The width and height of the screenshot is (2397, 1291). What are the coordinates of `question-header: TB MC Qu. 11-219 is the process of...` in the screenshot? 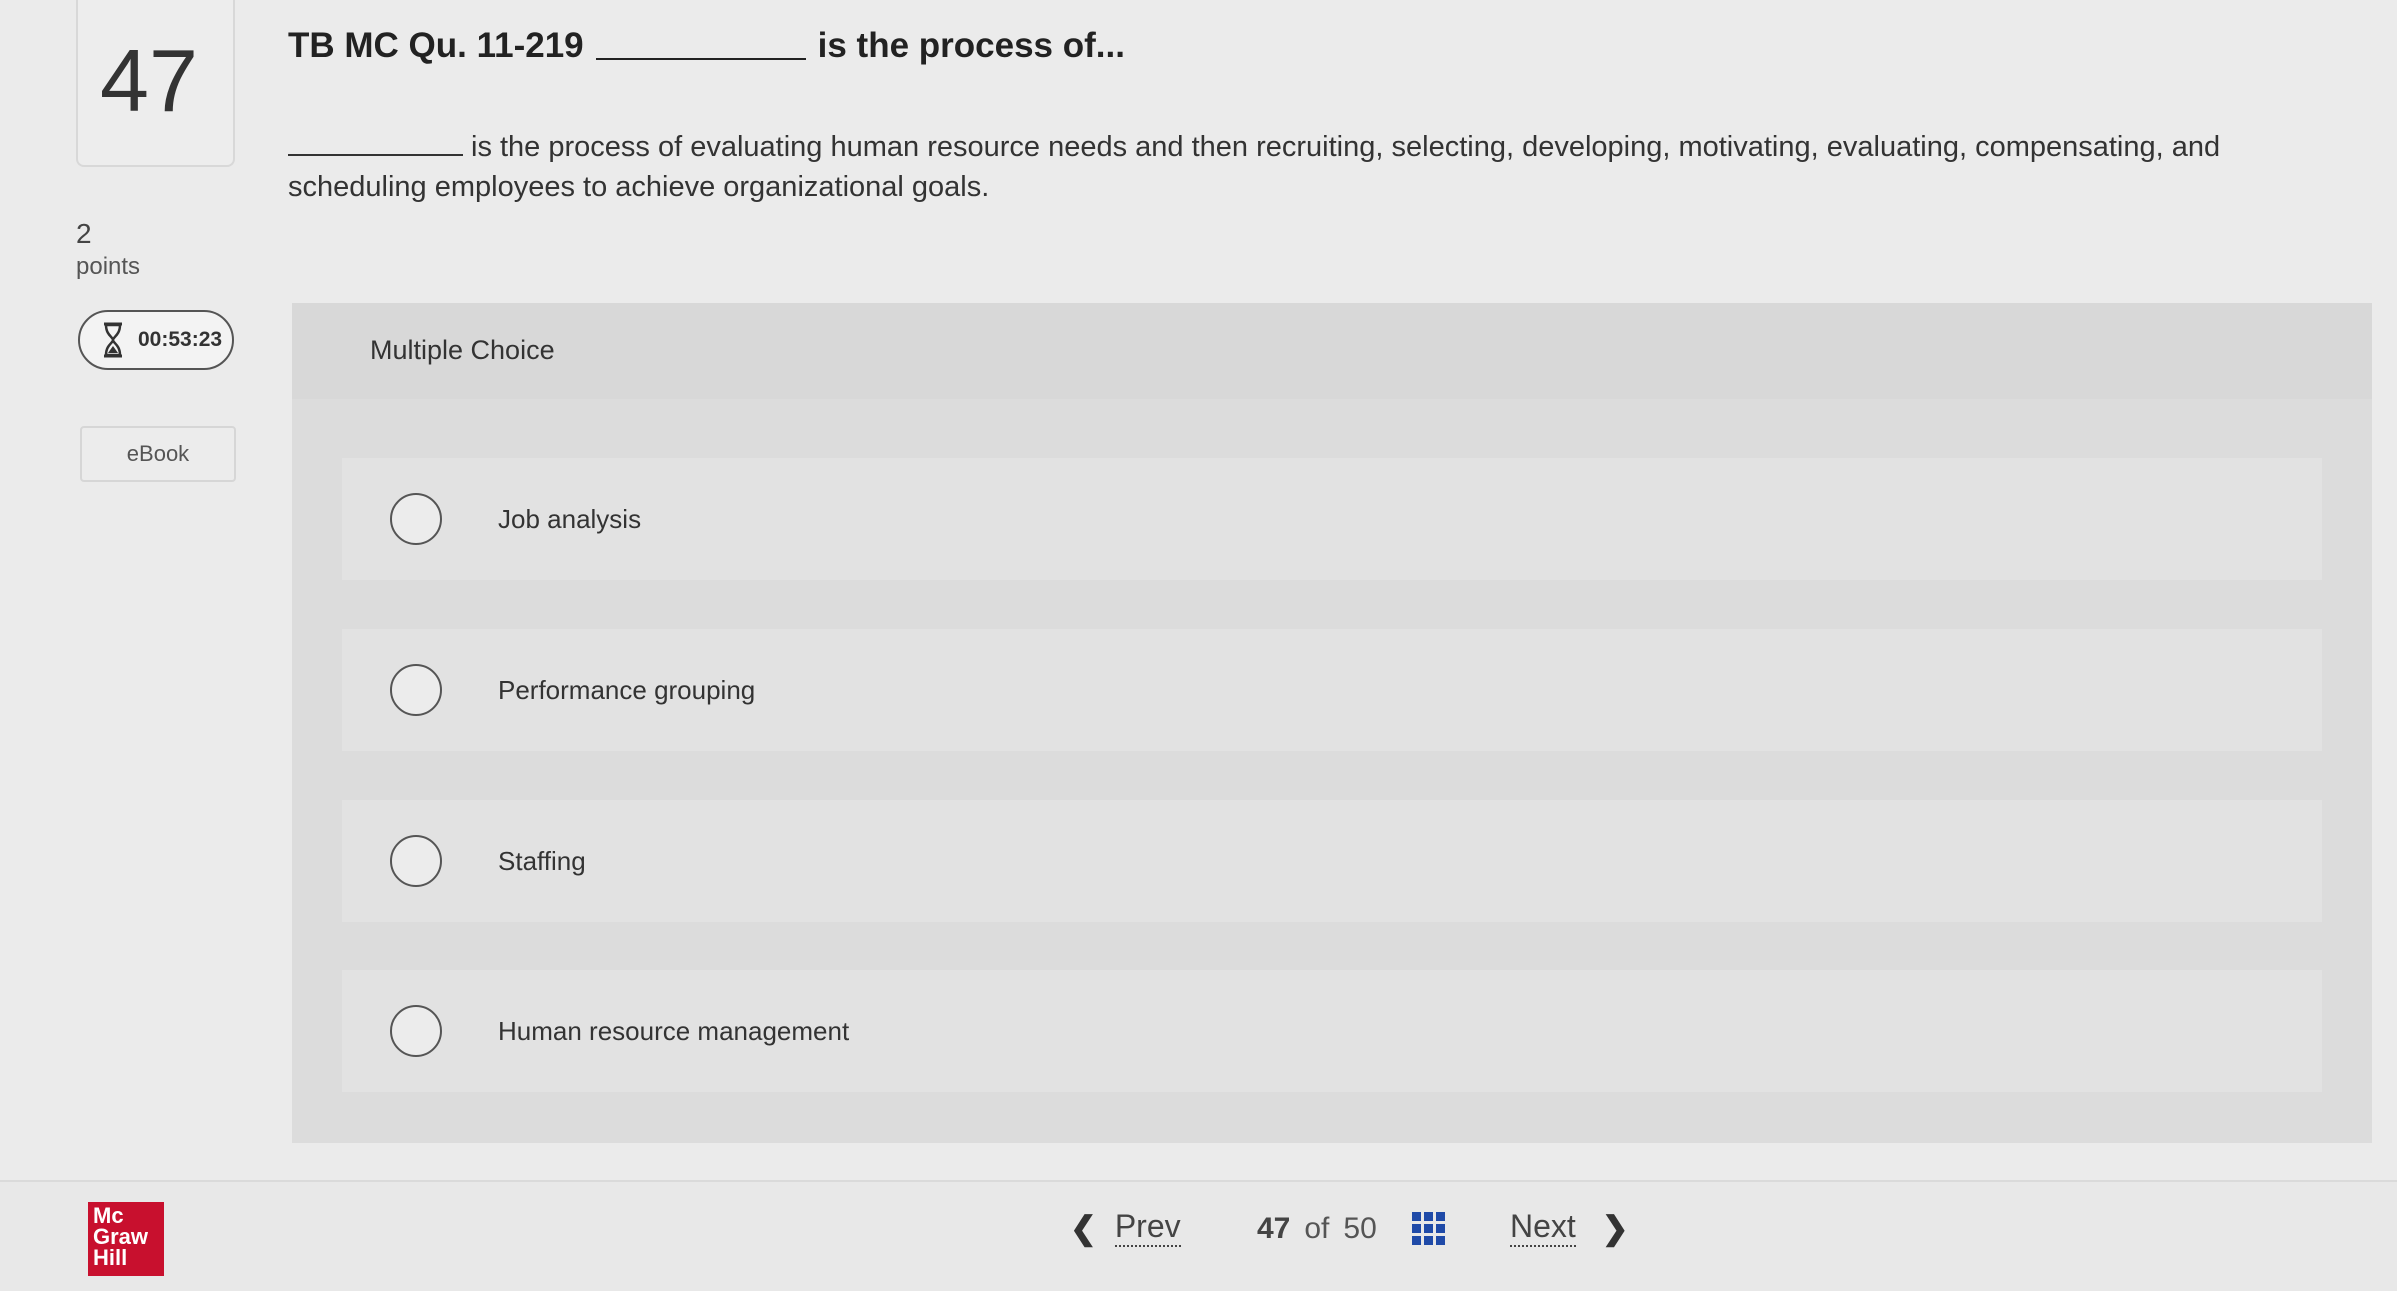 It's located at (706, 46).